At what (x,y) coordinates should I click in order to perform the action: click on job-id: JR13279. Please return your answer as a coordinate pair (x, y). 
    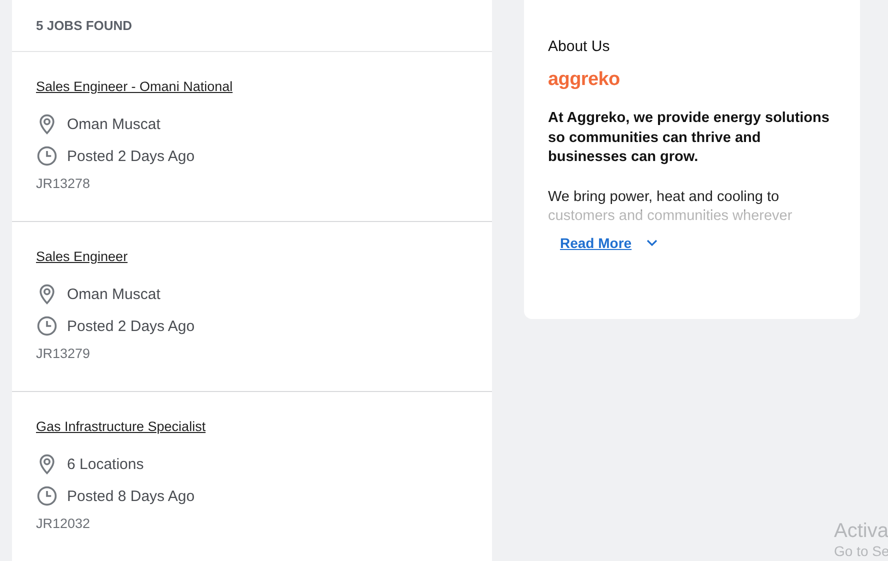
    Looking at the image, I should click on (64, 353).